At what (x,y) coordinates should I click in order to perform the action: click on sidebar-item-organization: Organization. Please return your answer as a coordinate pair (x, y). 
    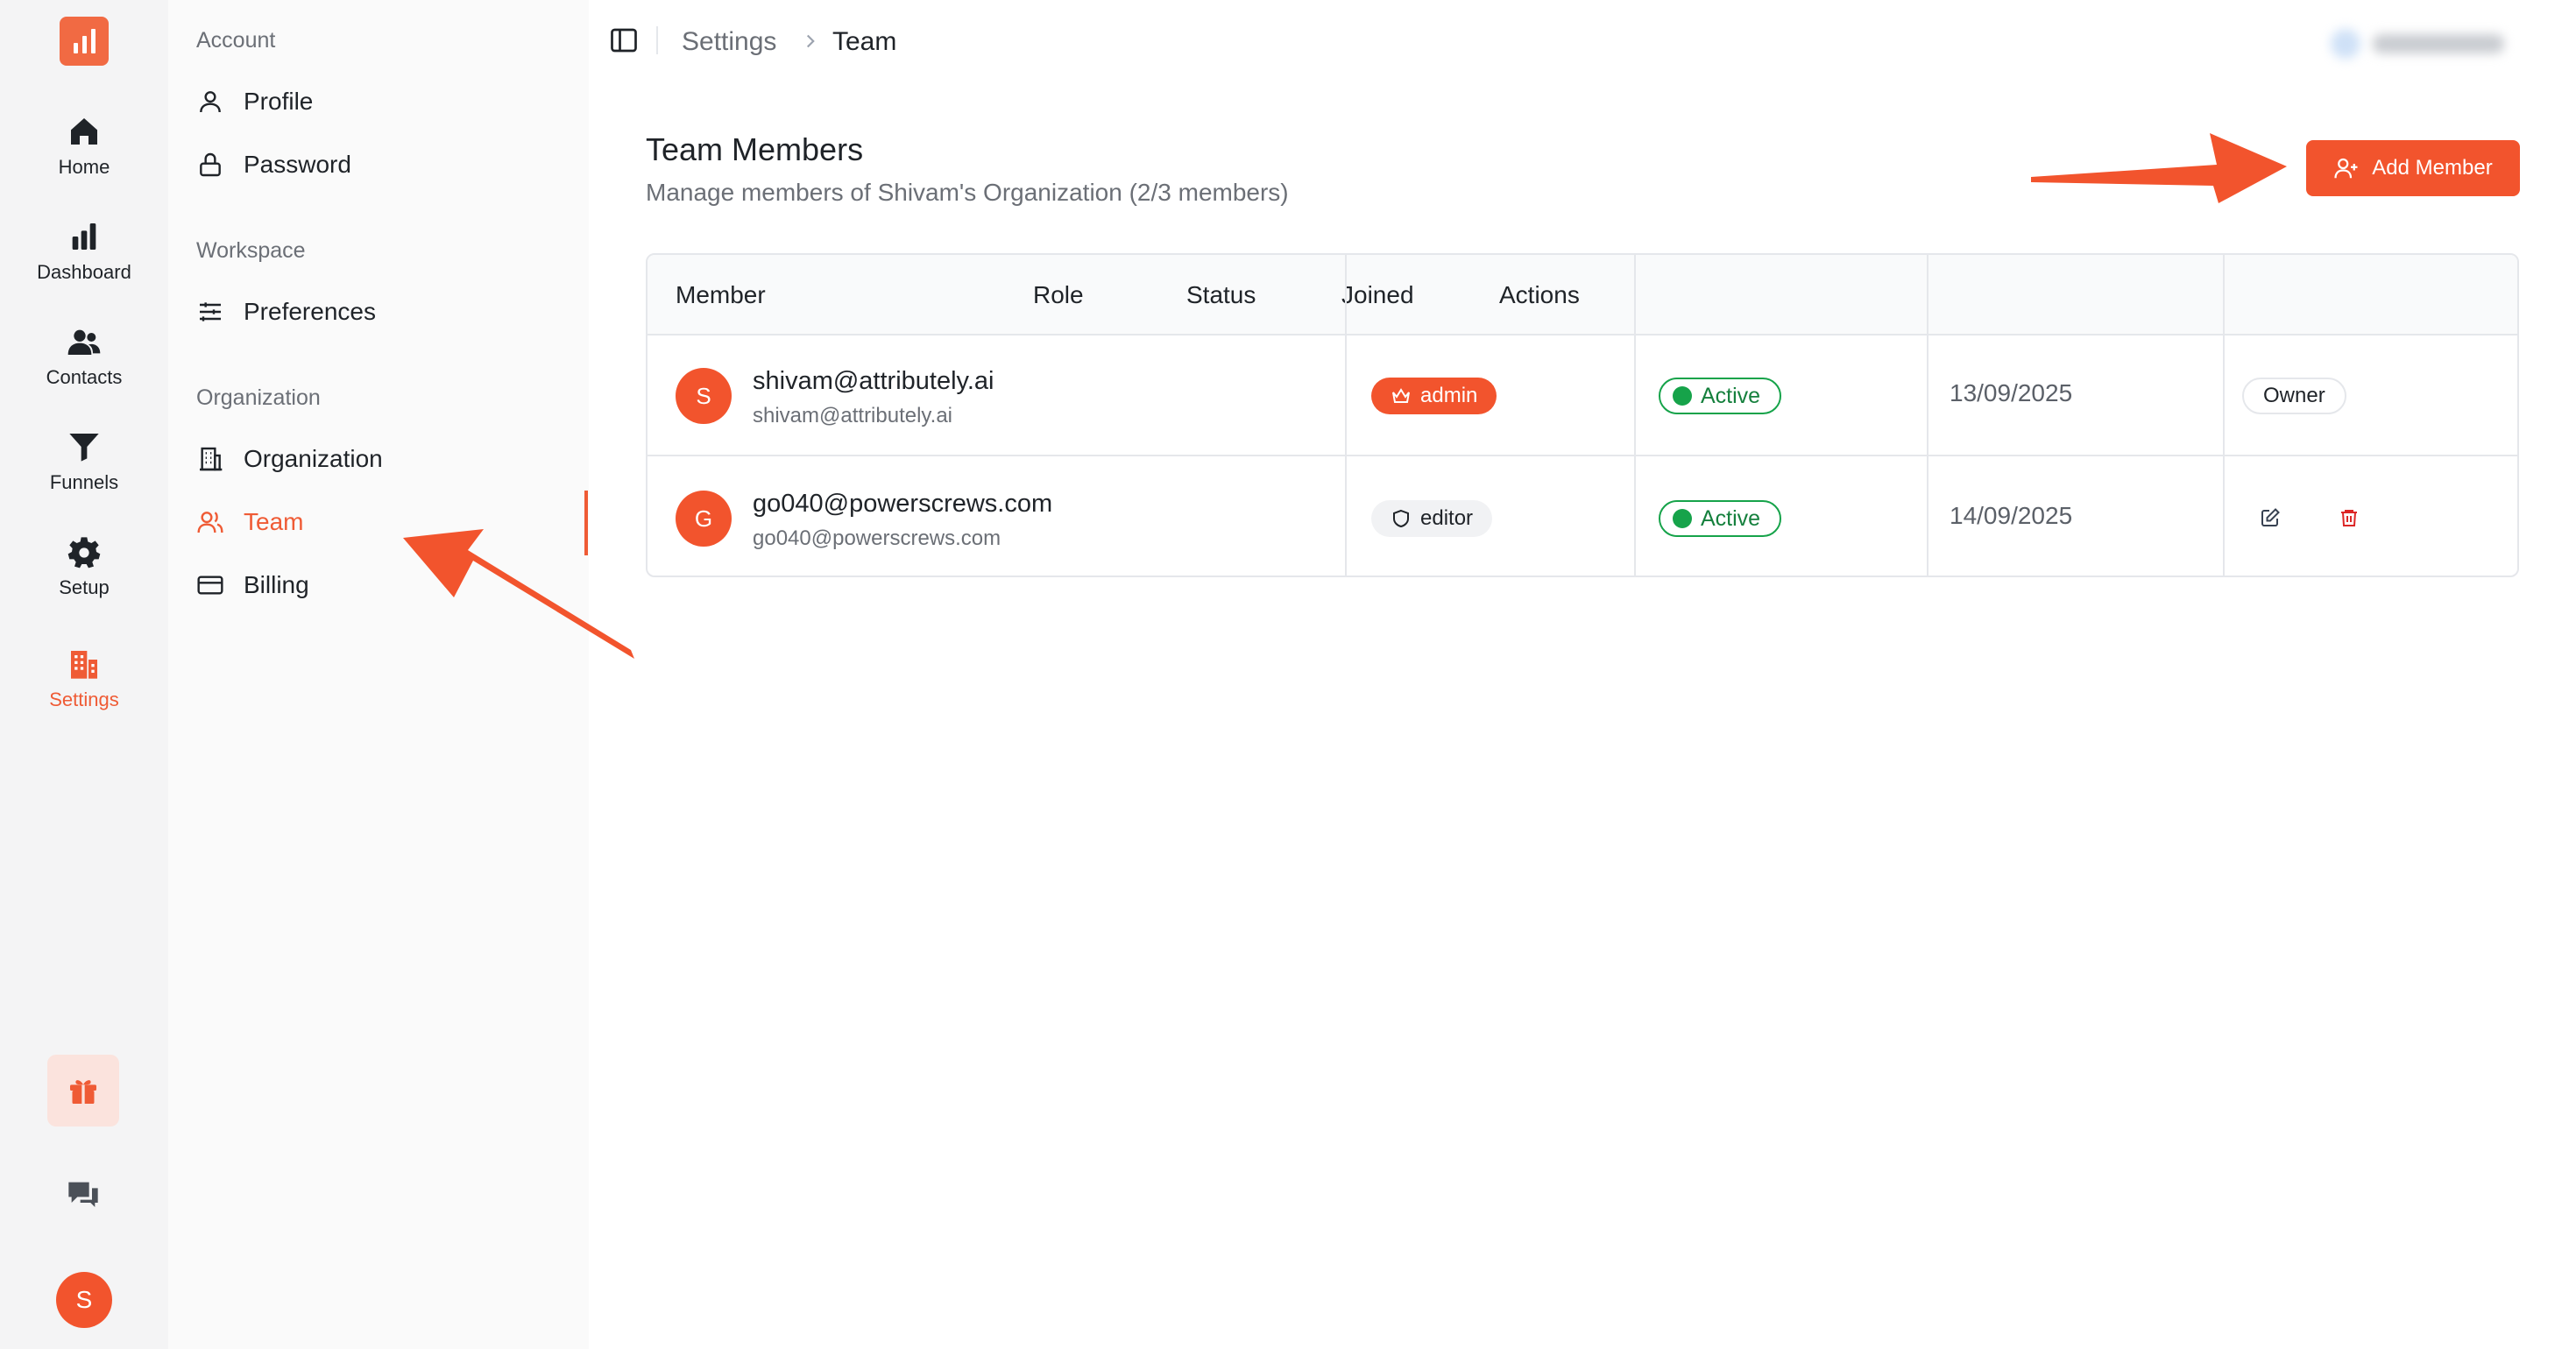
    Looking at the image, I should click on (380, 459).